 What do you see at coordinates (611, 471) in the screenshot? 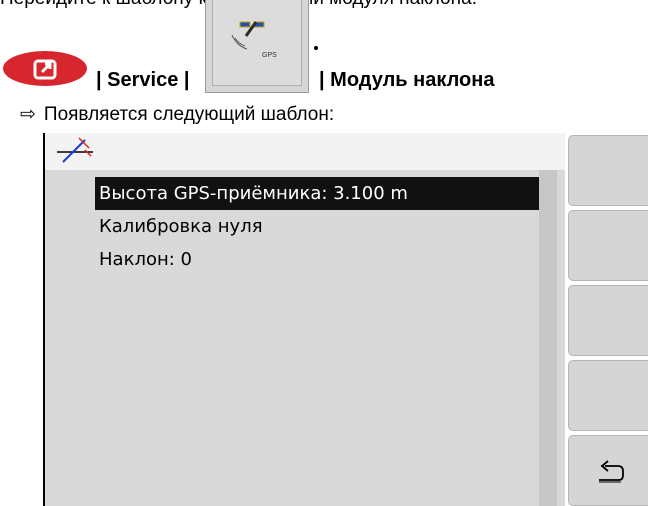
I see `back-icon` at bounding box center [611, 471].